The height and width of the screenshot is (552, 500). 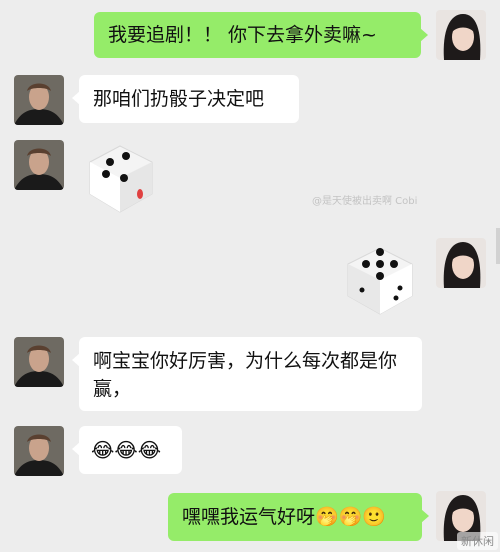 What do you see at coordinates (179, 99) in the screenshot?
I see `message-text: 那咱们扔骰子决定吧` at bounding box center [179, 99].